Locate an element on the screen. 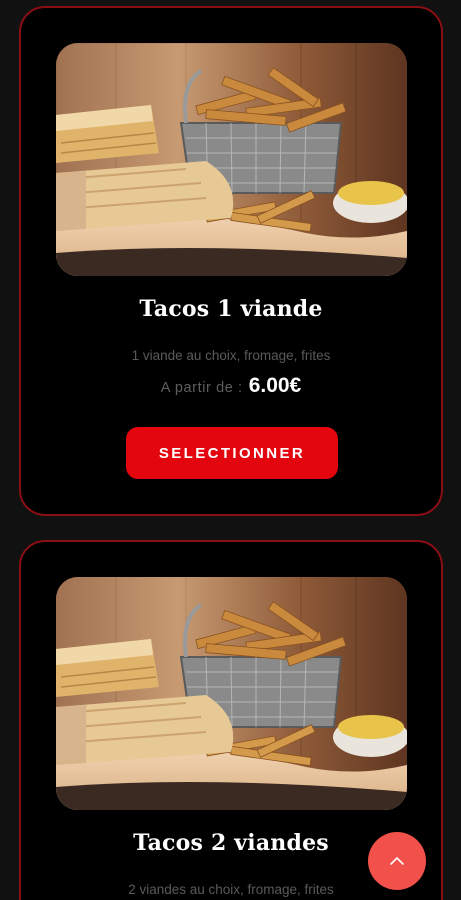 The width and height of the screenshot is (461, 900). price-label: A partir de : is located at coordinates (201, 388).